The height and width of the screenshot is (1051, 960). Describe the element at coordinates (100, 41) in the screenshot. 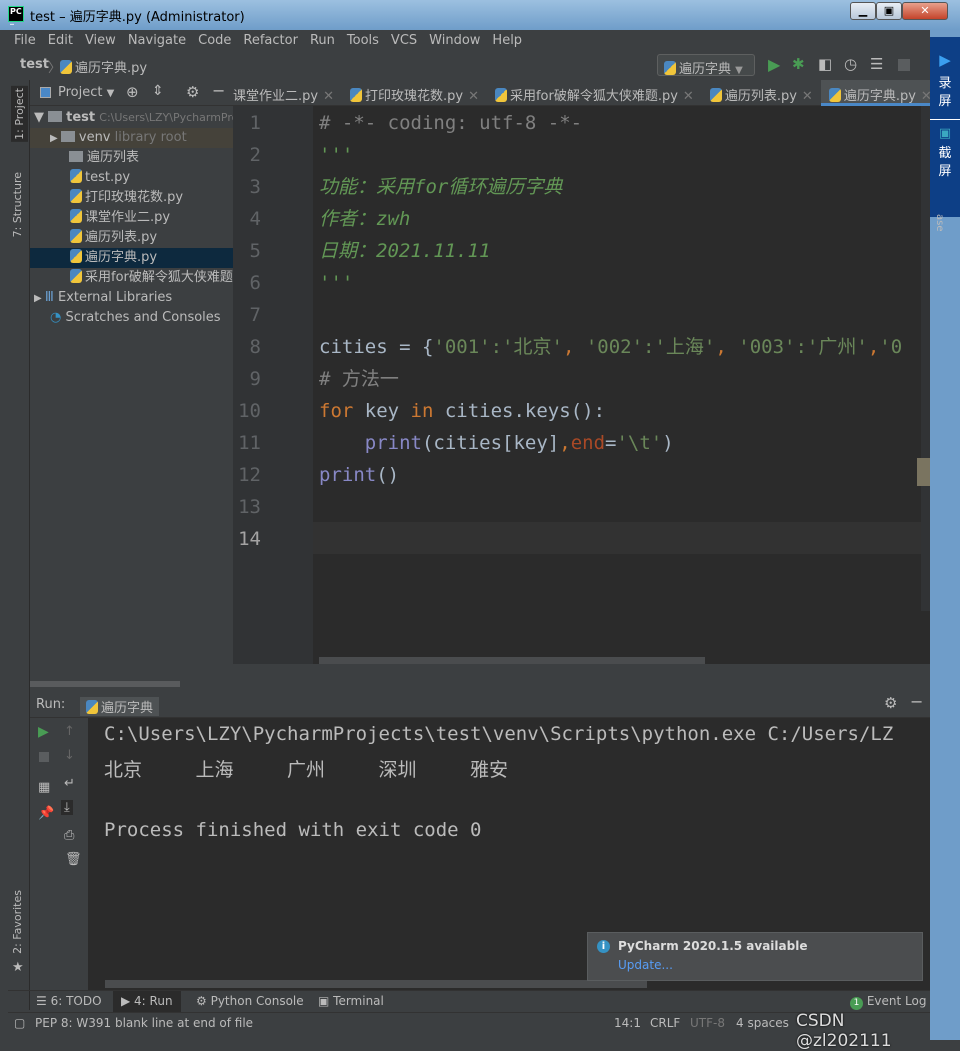

I see `menu-view: View` at that location.